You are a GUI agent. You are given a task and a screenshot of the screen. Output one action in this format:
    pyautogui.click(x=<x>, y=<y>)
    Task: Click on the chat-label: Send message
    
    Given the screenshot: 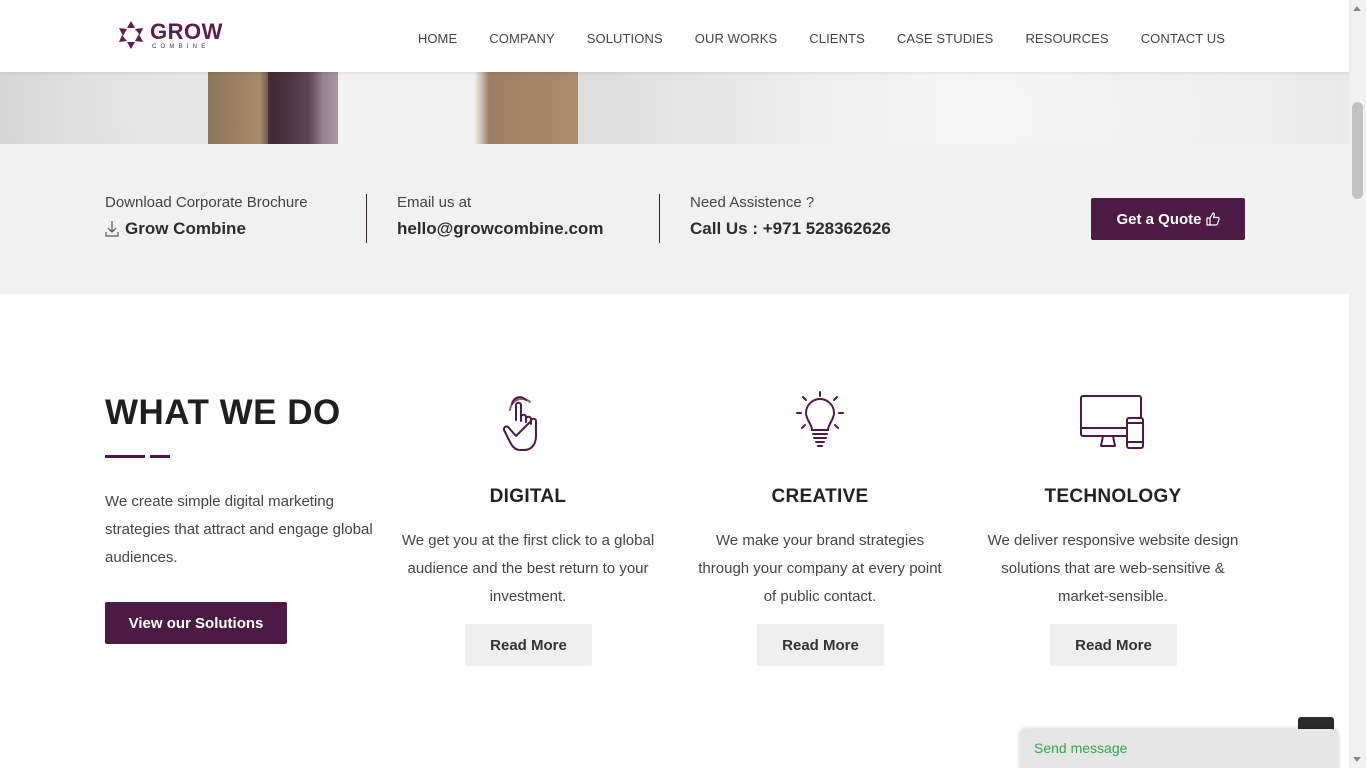 What is the action you would take?
    pyautogui.click(x=1081, y=748)
    